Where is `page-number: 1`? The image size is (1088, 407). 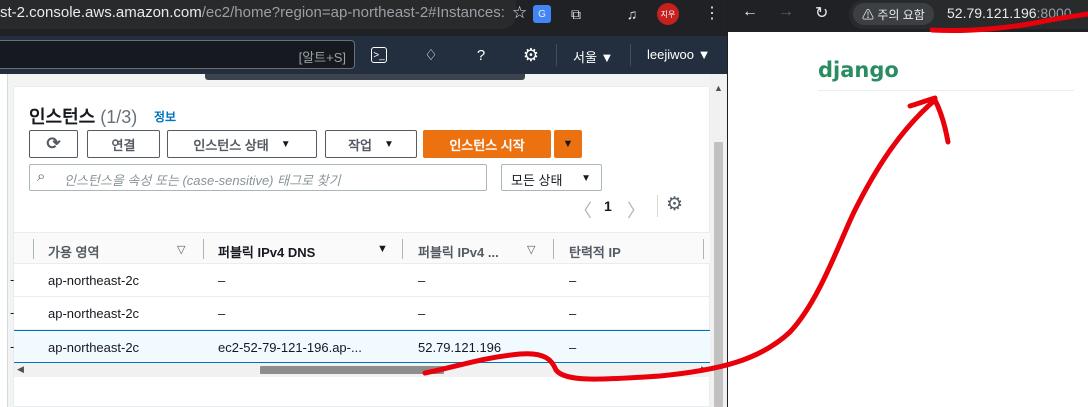 page-number: 1 is located at coordinates (608, 206).